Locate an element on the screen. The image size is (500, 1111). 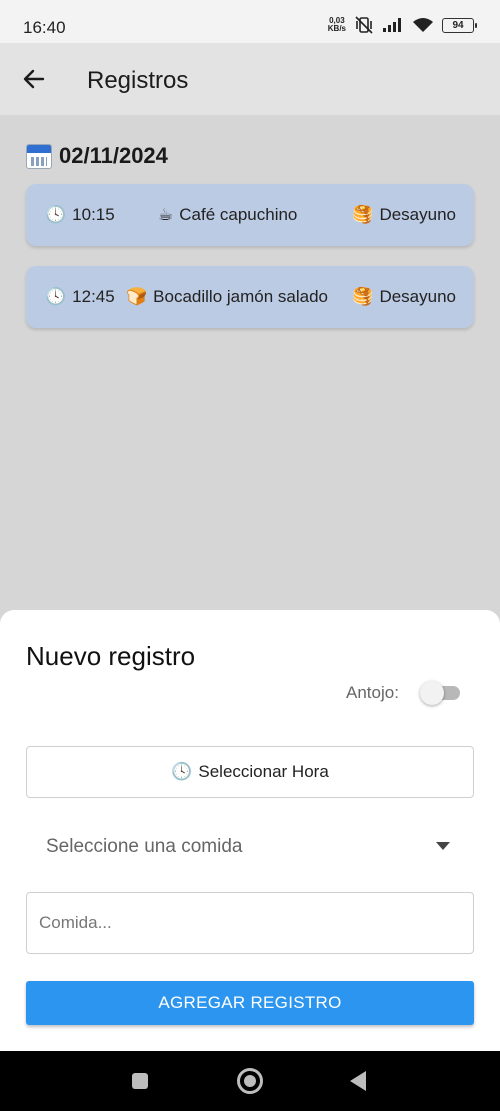
signal-icon is located at coordinates (392, 25).